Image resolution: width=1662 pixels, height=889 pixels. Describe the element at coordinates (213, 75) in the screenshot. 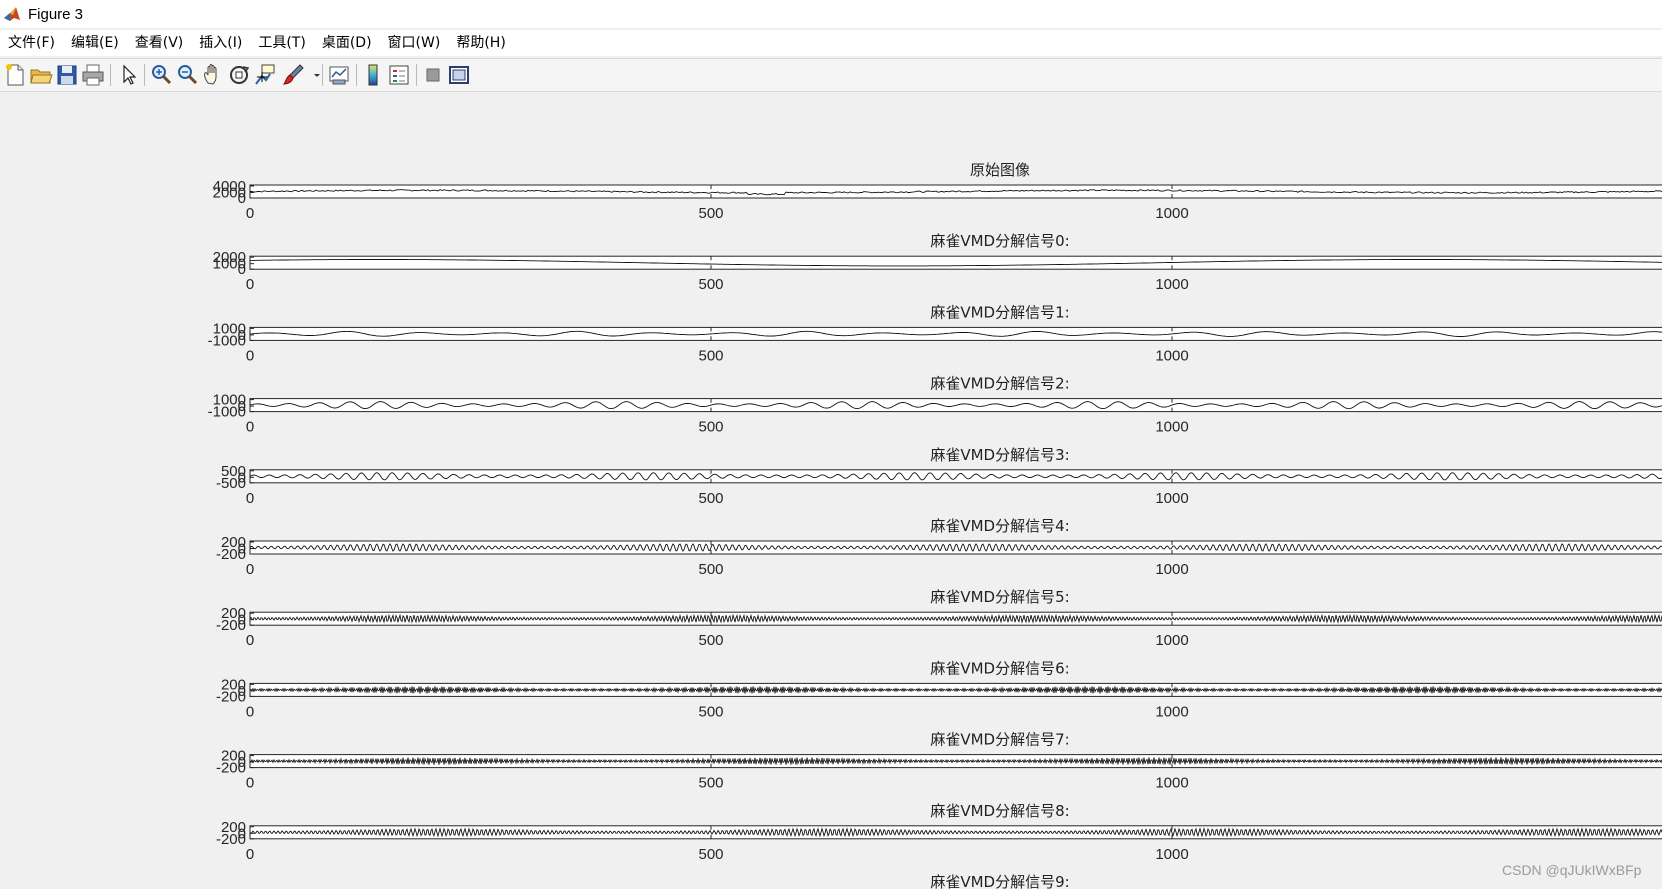

I see `pan-hand-icon` at that location.